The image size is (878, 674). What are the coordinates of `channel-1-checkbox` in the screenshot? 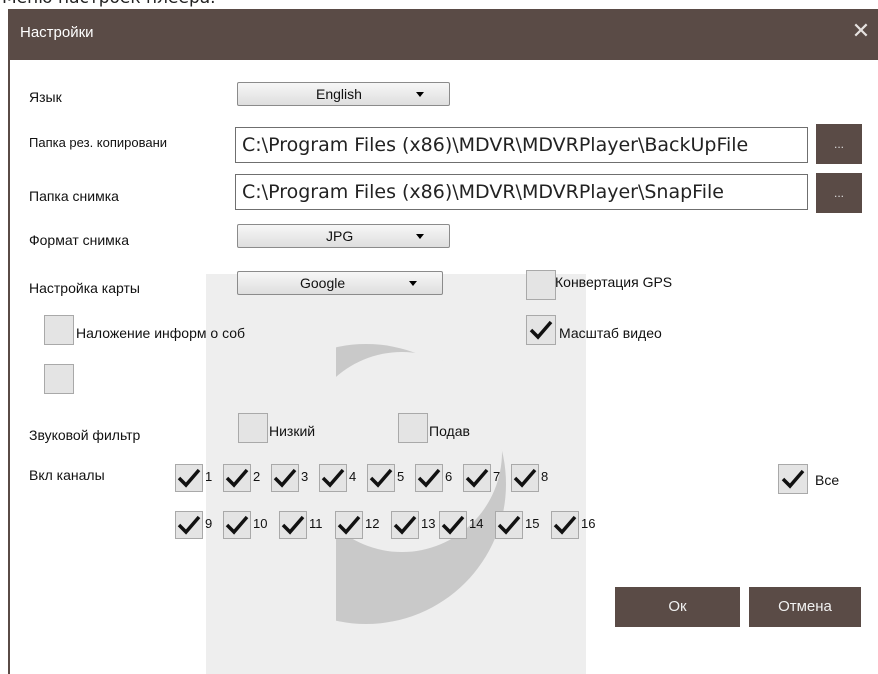 It's located at (189, 478).